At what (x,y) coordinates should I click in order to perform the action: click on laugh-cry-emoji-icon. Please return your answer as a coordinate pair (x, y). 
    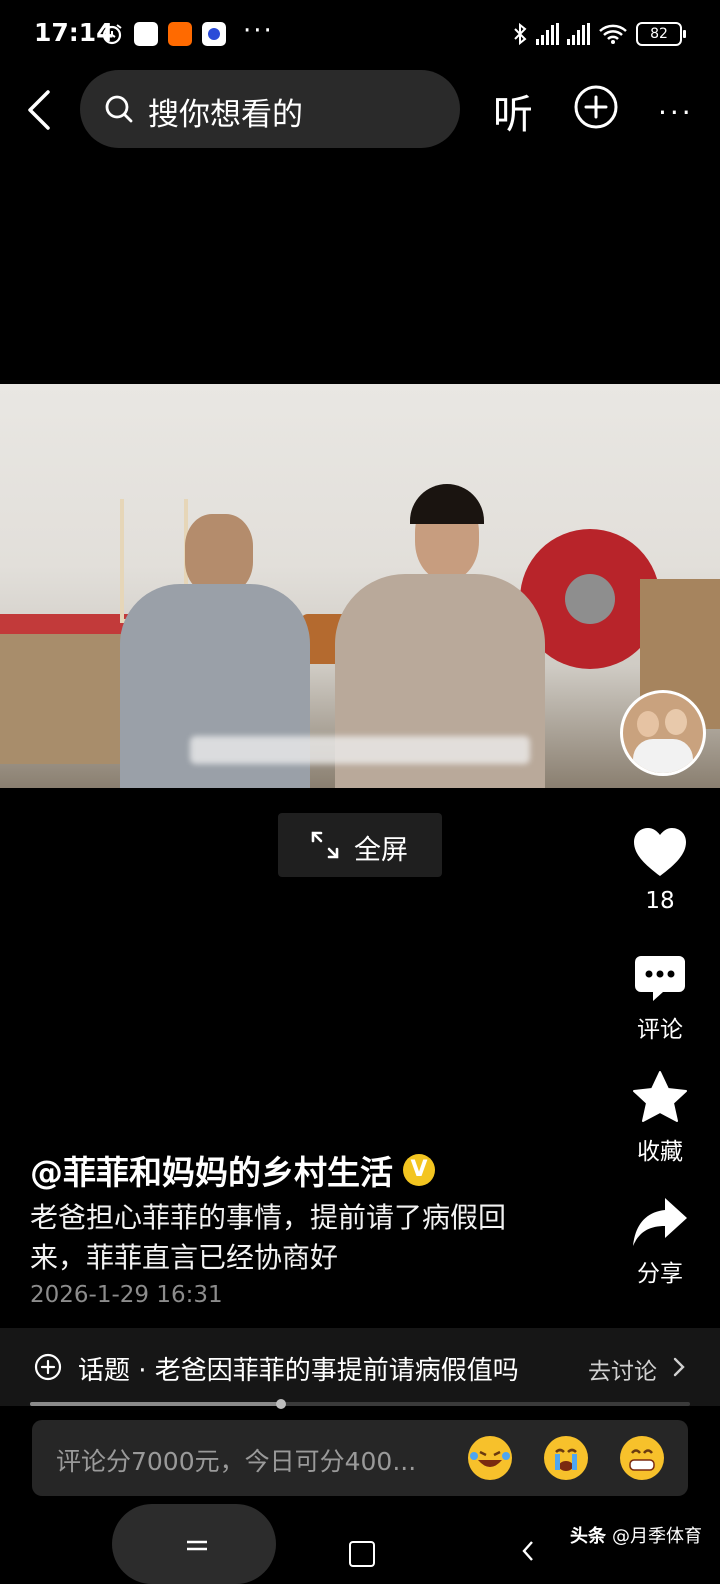
    Looking at the image, I should click on (490, 1458).